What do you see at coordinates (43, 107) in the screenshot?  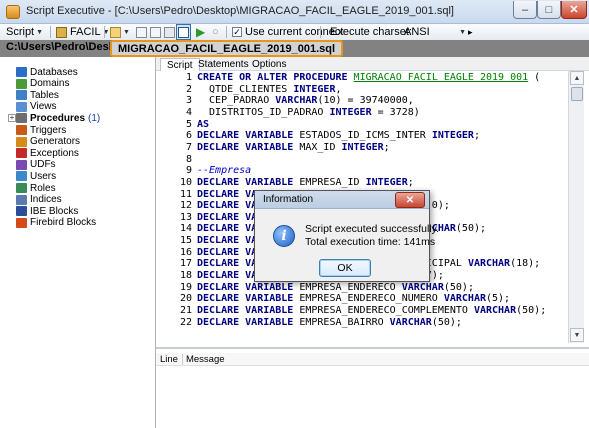 I see `tree-item-label: Views` at bounding box center [43, 107].